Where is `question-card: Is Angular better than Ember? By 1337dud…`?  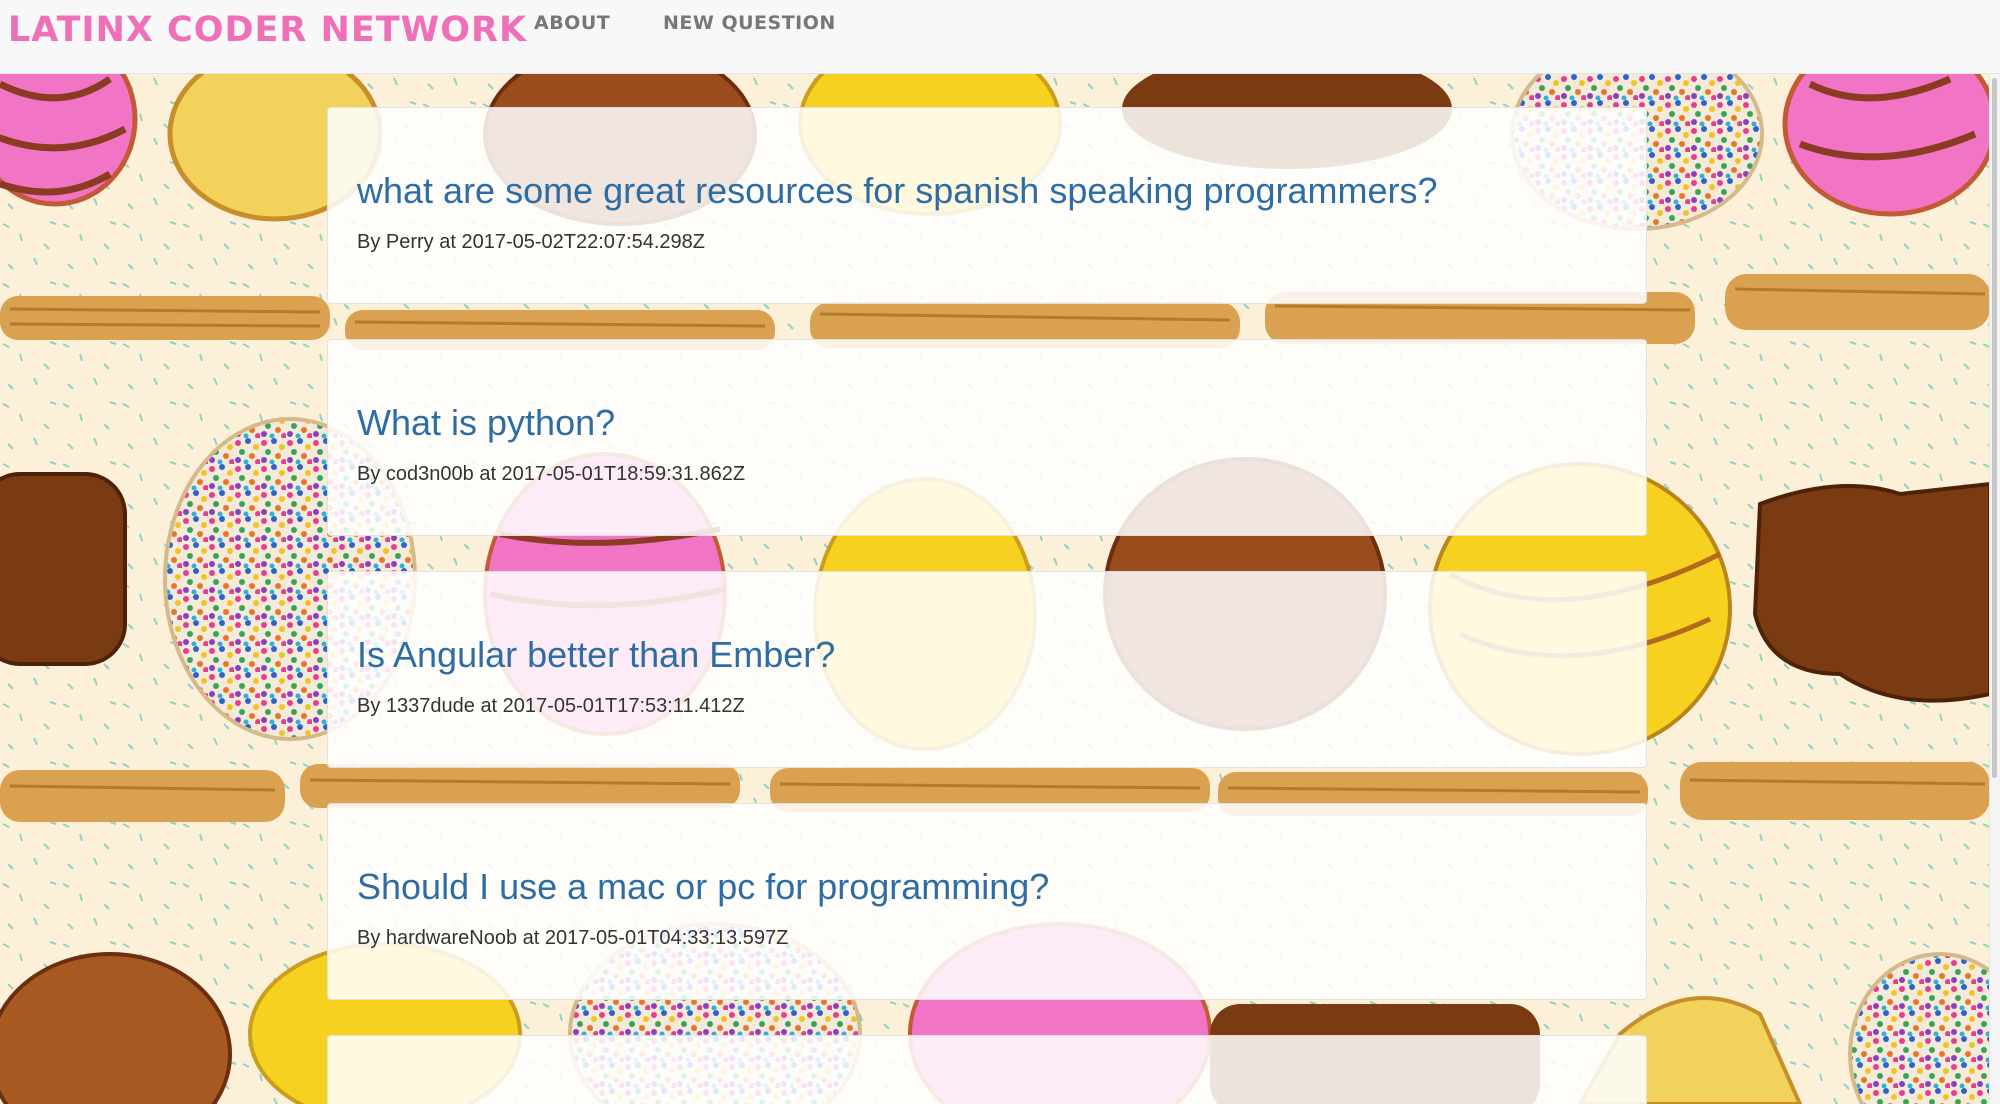
question-card: Is Angular better than Ember? By 1337dud… is located at coordinates (987, 669).